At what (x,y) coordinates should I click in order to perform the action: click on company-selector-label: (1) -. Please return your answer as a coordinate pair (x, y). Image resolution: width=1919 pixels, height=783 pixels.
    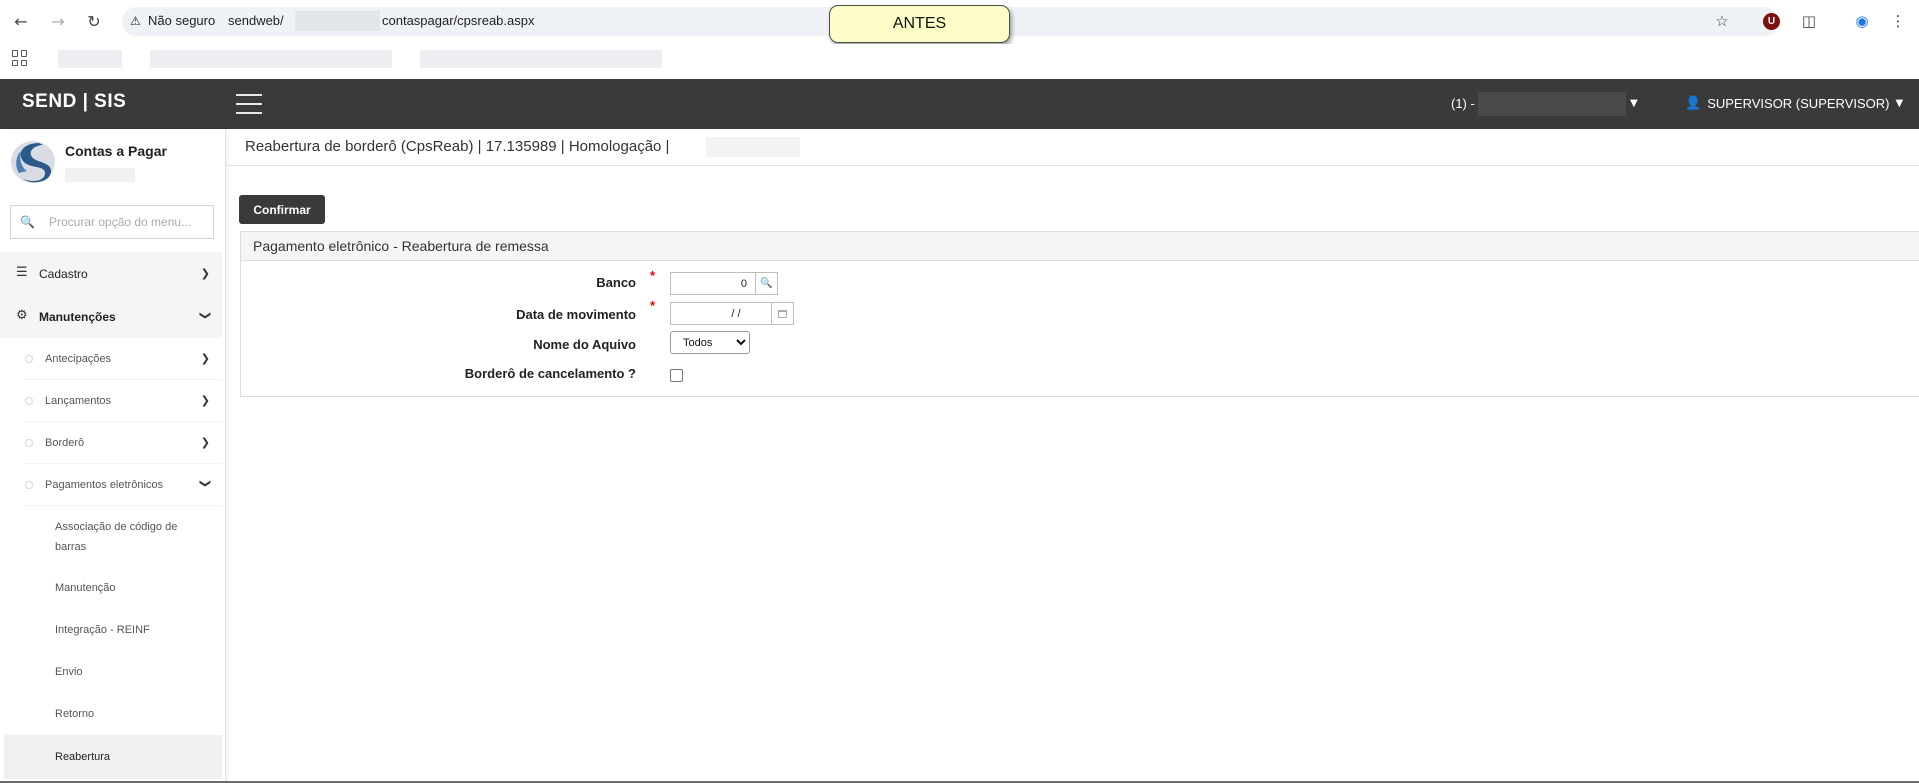
    Looking at the image, I should click on (1463, 103).